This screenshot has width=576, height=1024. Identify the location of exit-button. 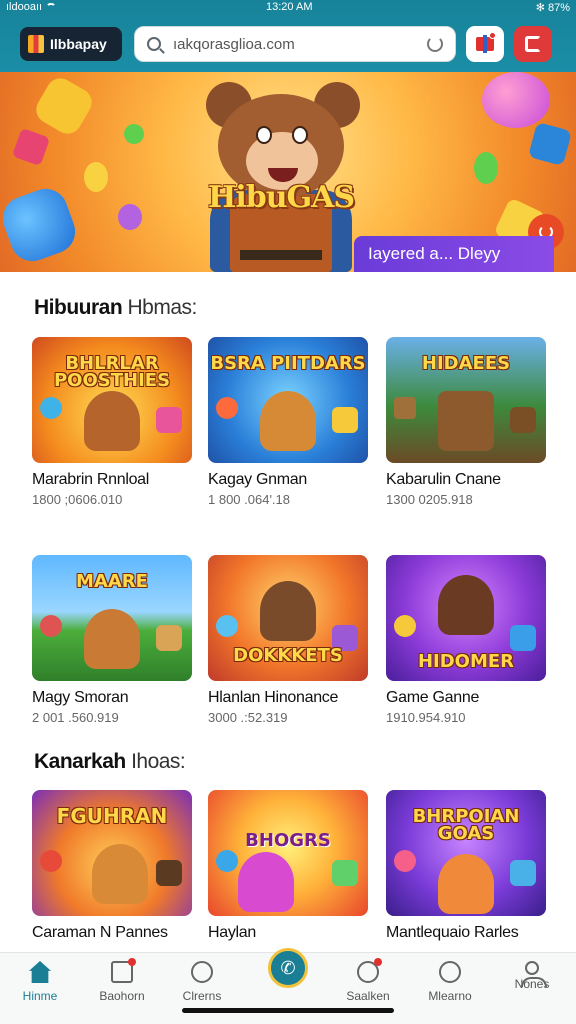
(533, 44).